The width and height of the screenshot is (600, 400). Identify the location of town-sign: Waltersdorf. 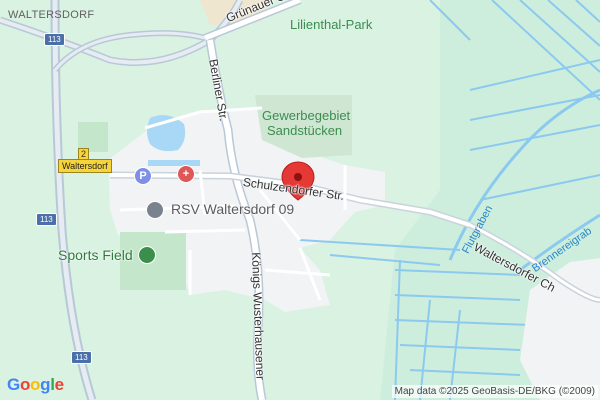
(85, 166).